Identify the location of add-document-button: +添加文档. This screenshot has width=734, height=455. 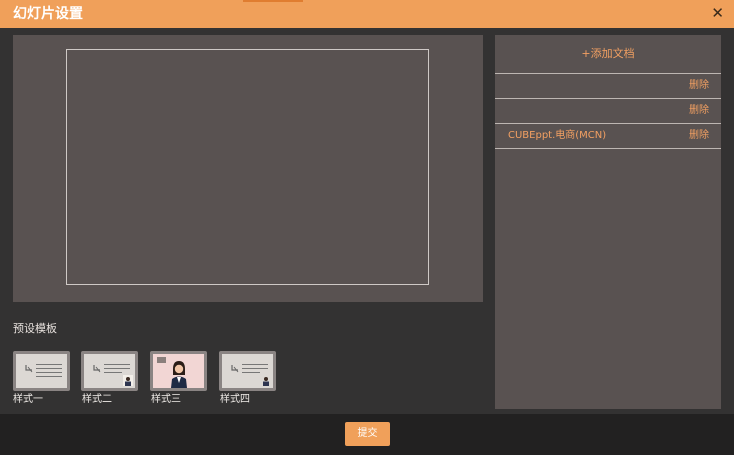
(608, 54).